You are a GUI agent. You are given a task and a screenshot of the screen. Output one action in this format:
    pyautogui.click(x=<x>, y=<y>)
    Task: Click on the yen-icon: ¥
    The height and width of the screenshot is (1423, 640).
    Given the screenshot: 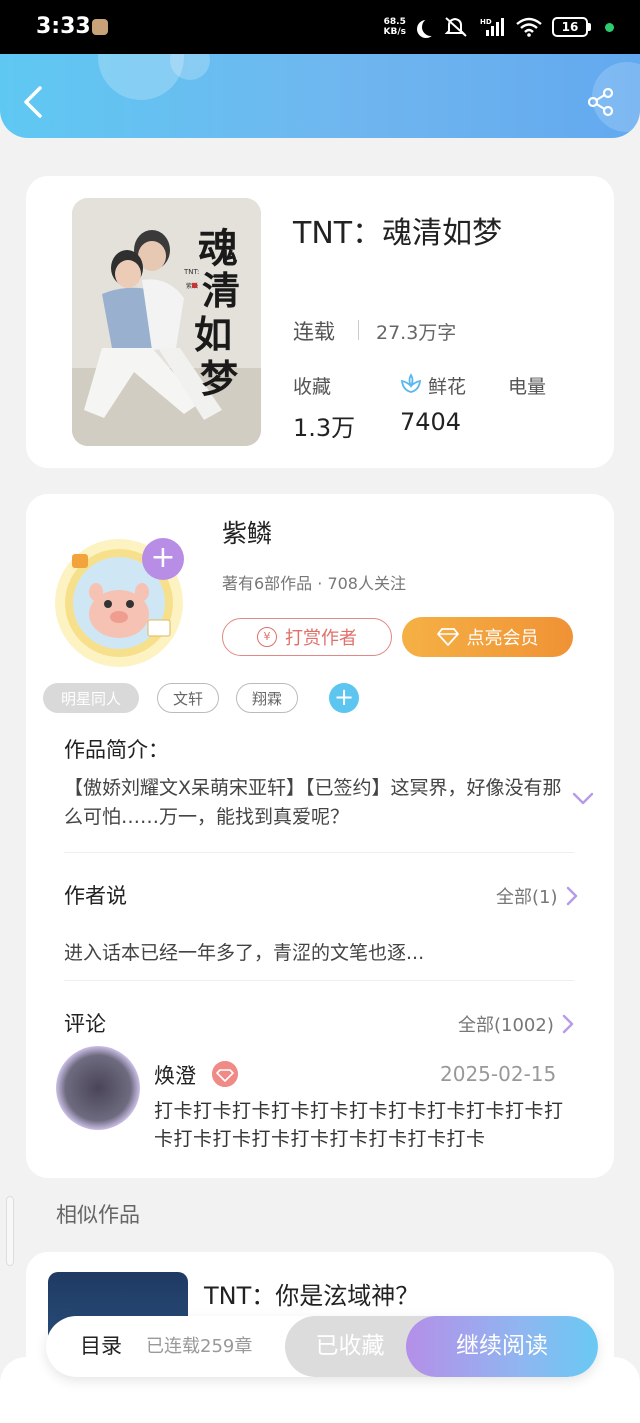 What is the action you would take?
    pyautogui.click(x=267, y=637)
    